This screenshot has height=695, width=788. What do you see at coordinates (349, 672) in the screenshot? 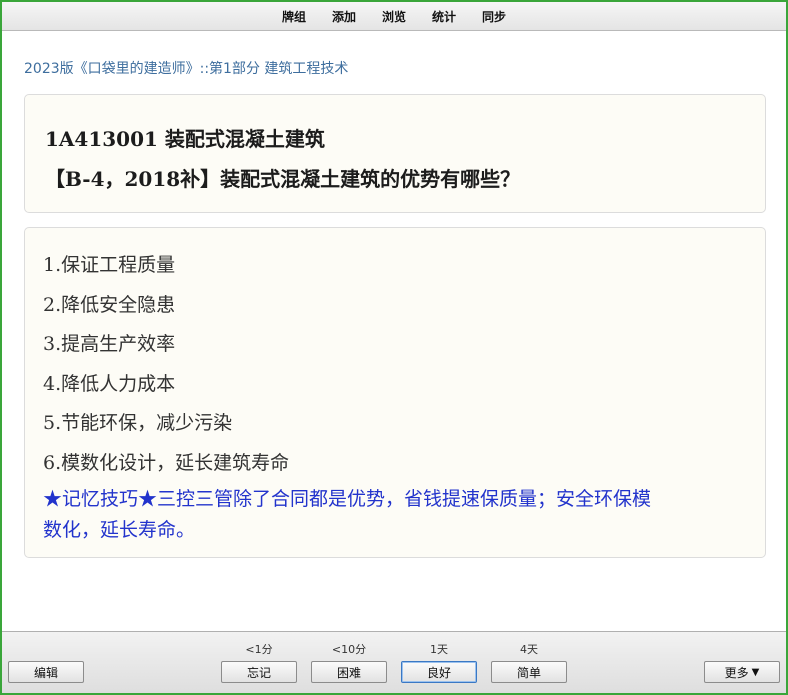
I see `hard-button: 困难` at bounding box center [349, 672].